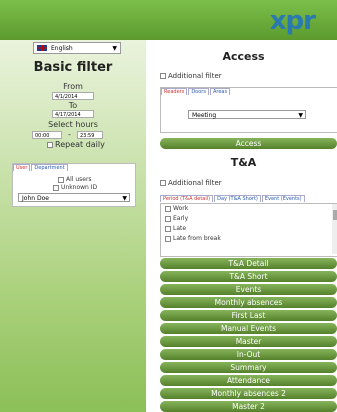 This screenshot has width=337, height=412. I want to click on tab-day: Day (T&A Short), so click(237, 198).